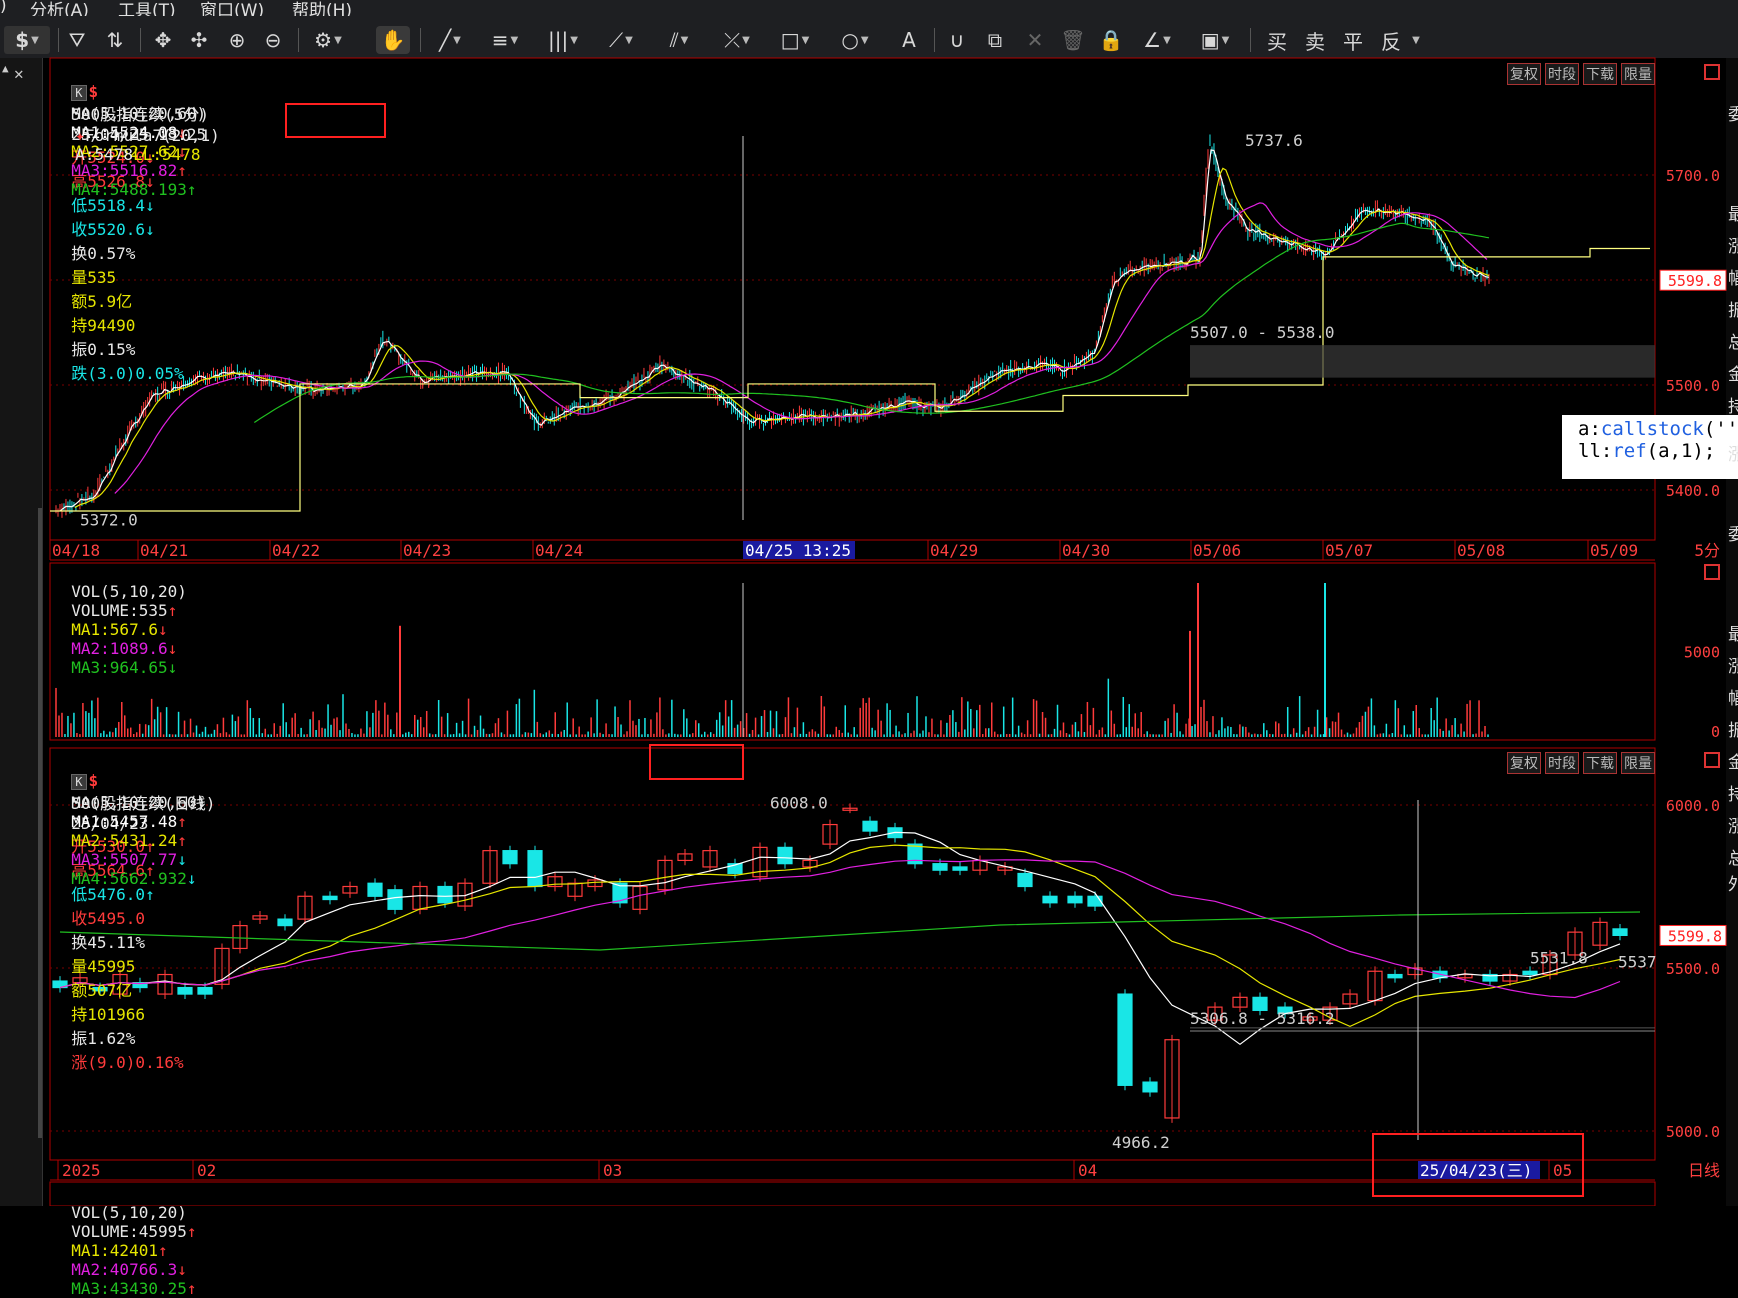  Describe the element at coordinates (127, 373) in the screenshot. I see `change-value: 跌(3.0)0.05%` at that location.